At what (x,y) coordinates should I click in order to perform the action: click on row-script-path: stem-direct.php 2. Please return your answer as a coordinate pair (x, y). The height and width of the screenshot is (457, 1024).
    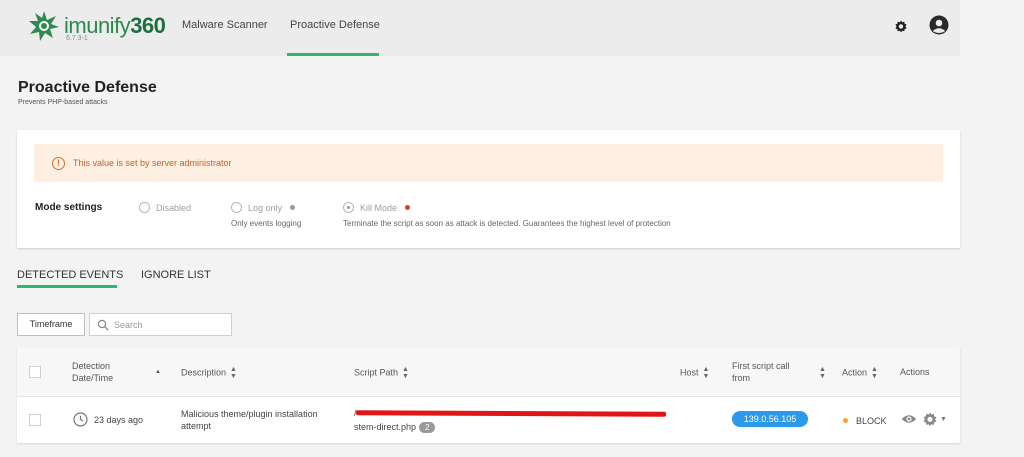
    Looking at the image, I should click on (395, 427).